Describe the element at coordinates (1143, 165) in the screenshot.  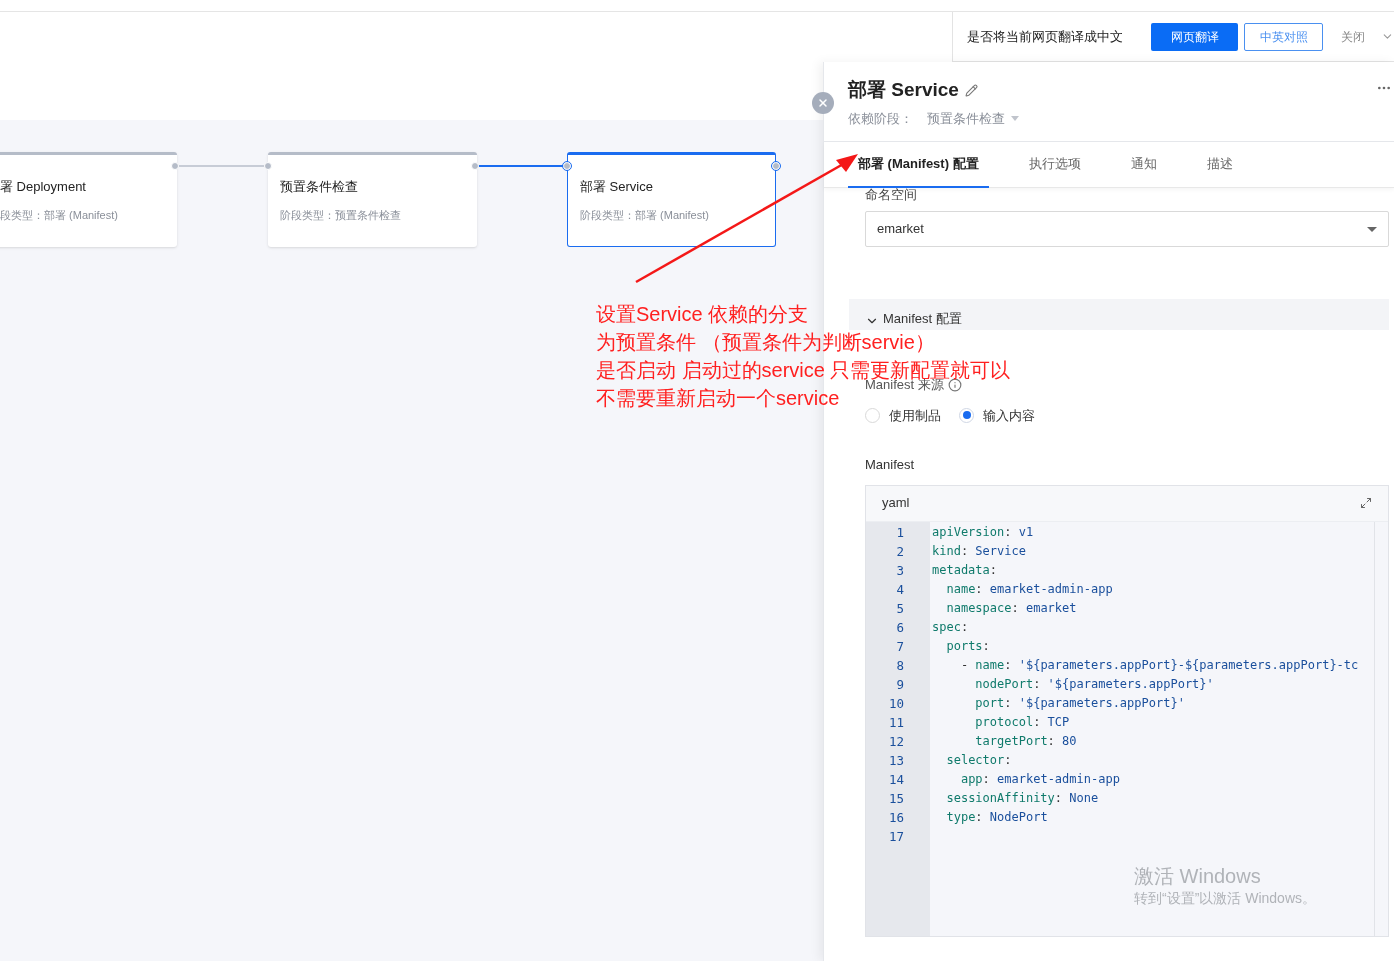
I see `tab: 通知` at that location.